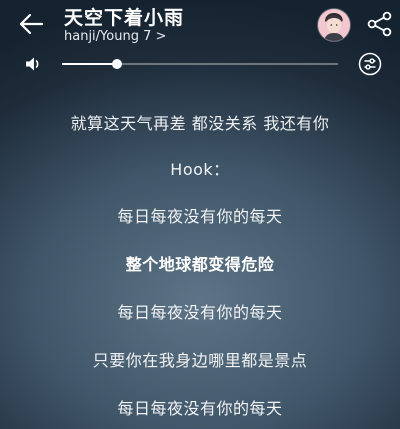 This screenshot has width=400, height=429. Describe the element at coordinates (117, 64) in the screenshot. I see `volume-slider-thumb` at that location.